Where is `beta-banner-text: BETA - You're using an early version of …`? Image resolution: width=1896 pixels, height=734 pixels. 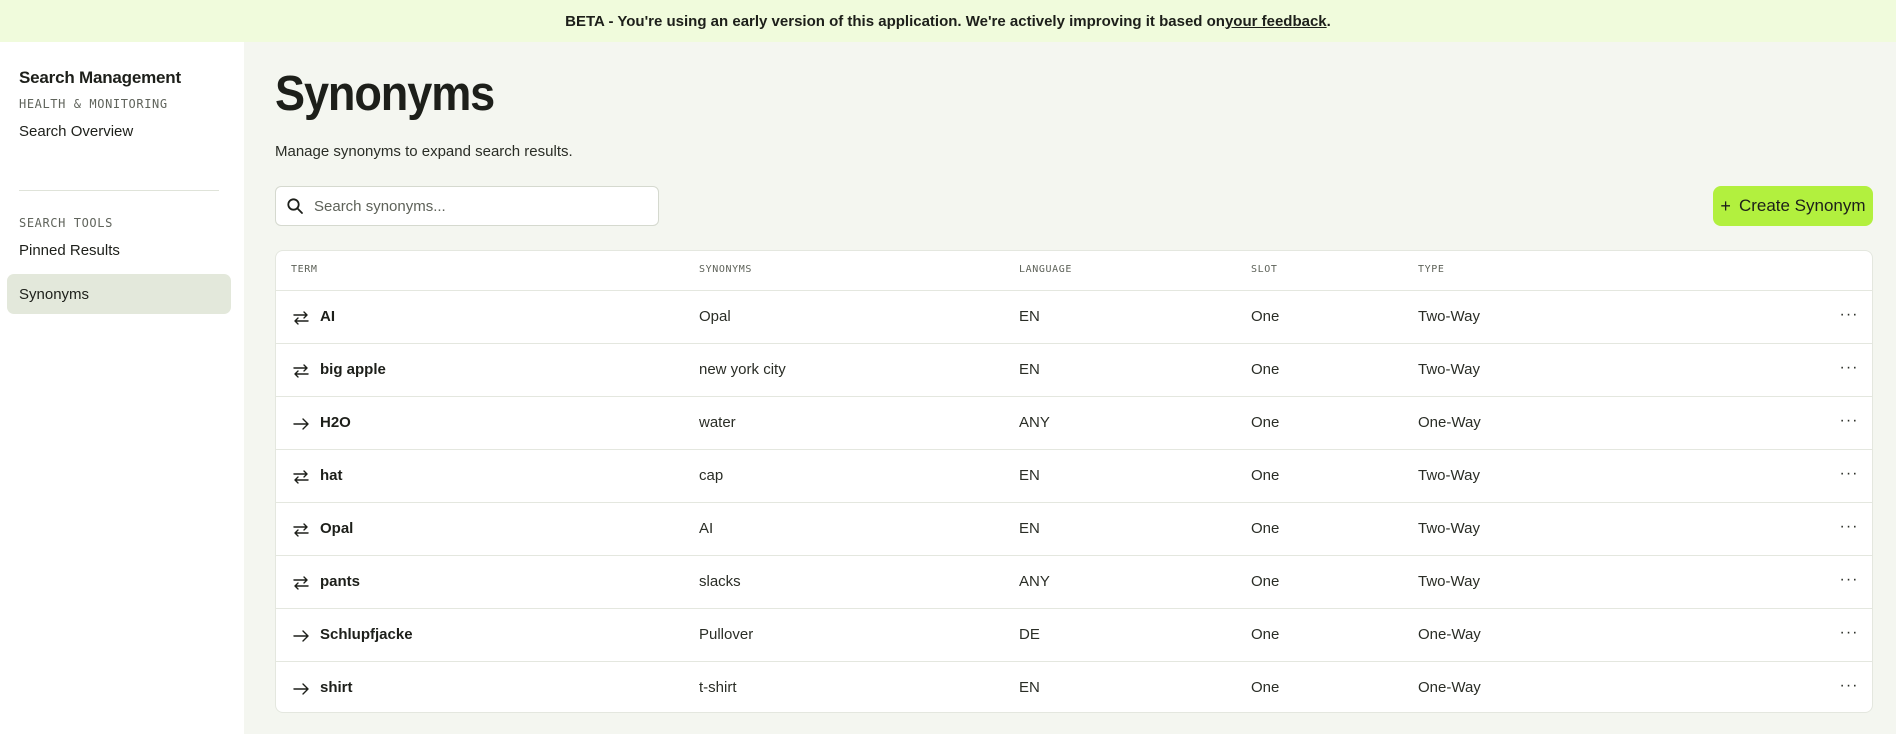
beta-banner-text: BETA - You're using an early version of … is located at coordinates (895, 21).